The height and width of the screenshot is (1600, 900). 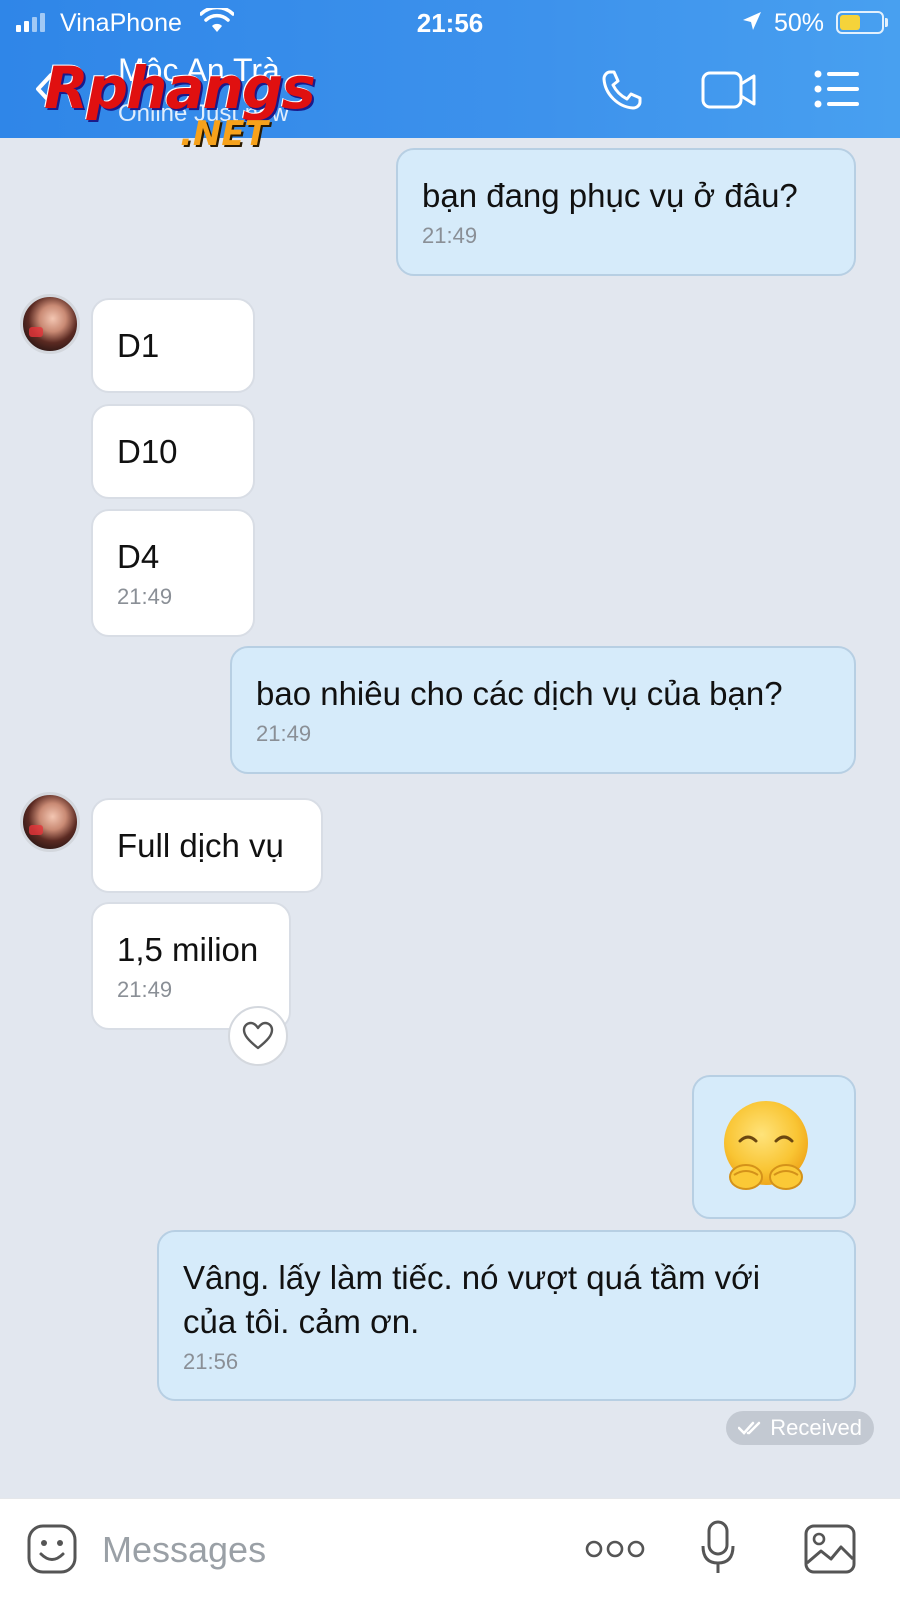 What do you see at coordinates (173, 345) in the screenshot?
I see `message-bubble-incoming: D1` at bounding box center [173, 345].